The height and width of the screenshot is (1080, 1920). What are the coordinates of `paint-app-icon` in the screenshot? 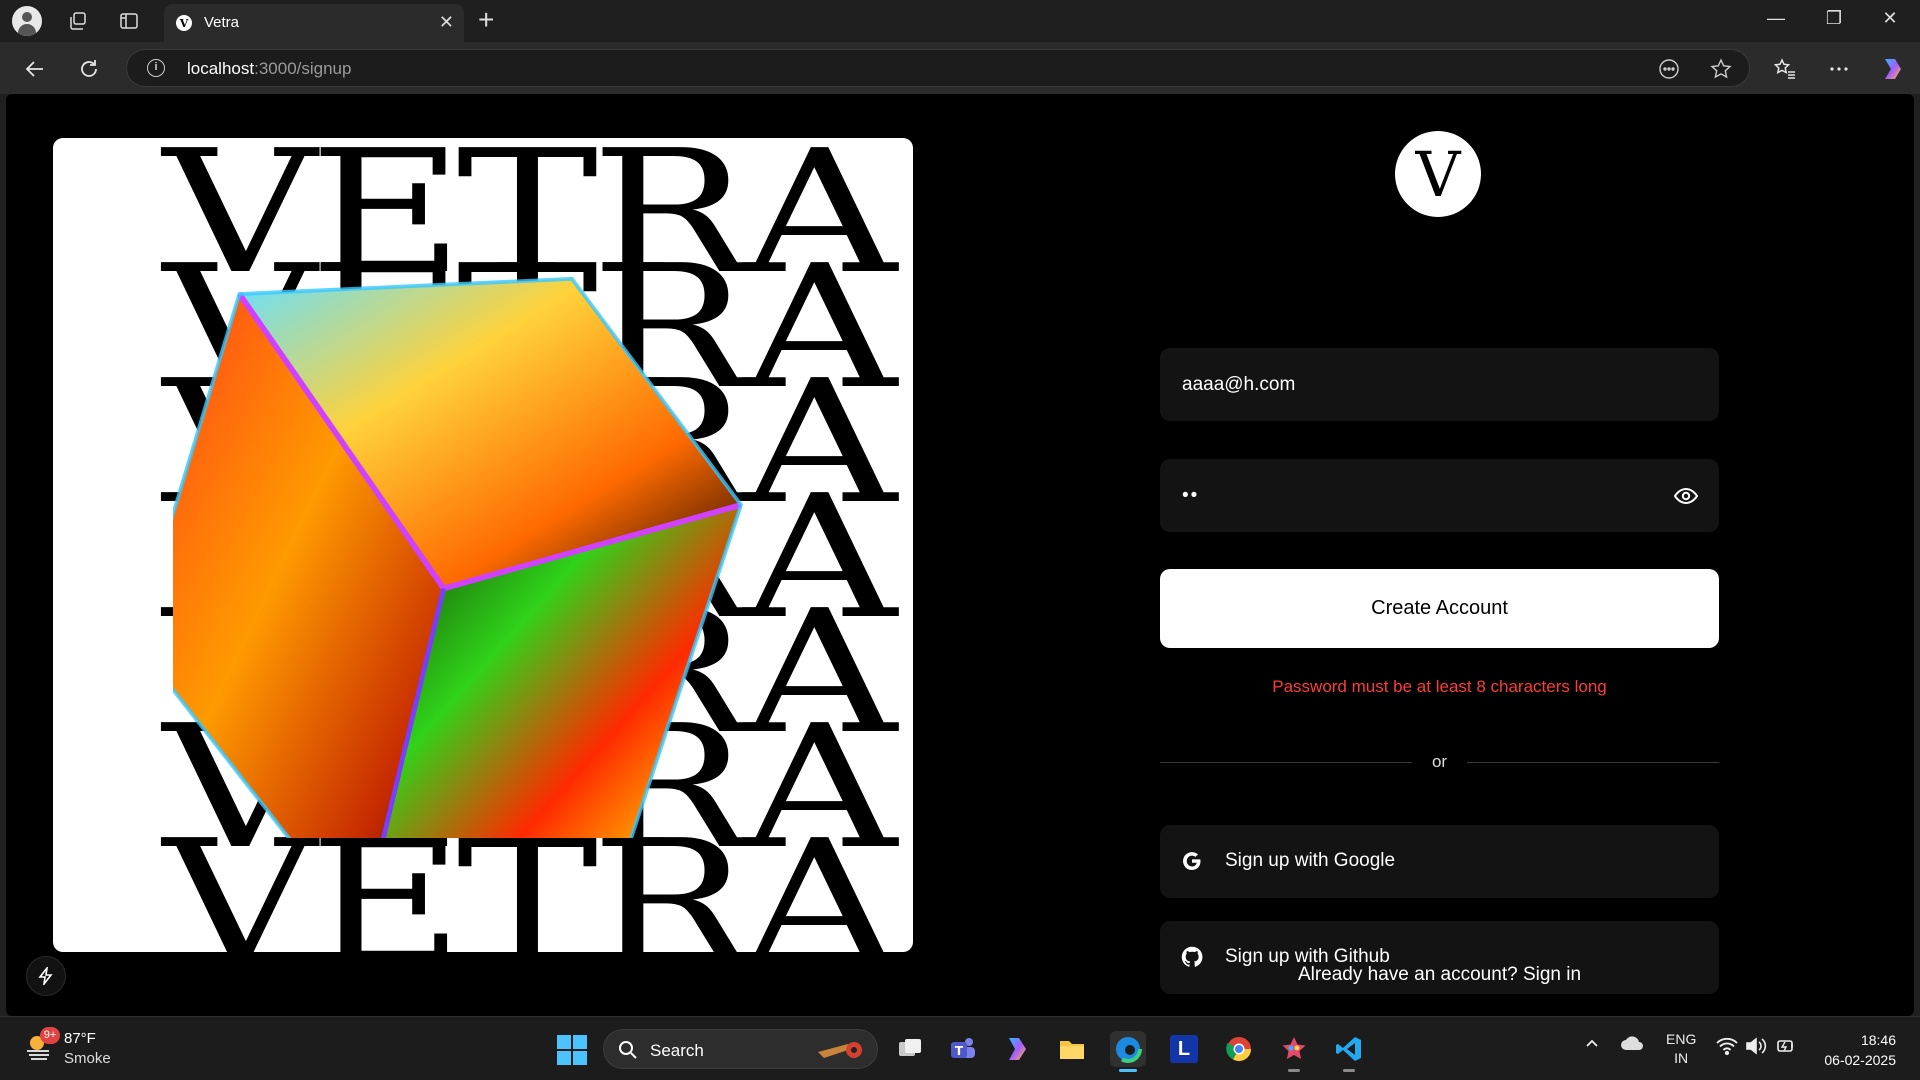 It's located at (1294, 1051).